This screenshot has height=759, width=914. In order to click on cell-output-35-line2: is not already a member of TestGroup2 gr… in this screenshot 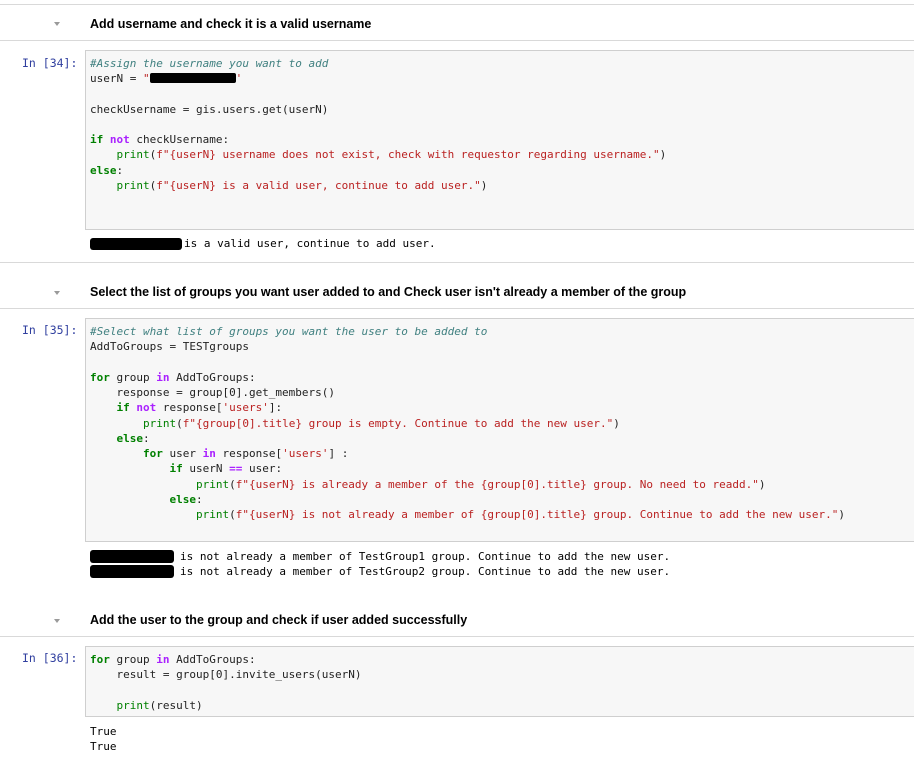, I will do `click(425, 571)`.